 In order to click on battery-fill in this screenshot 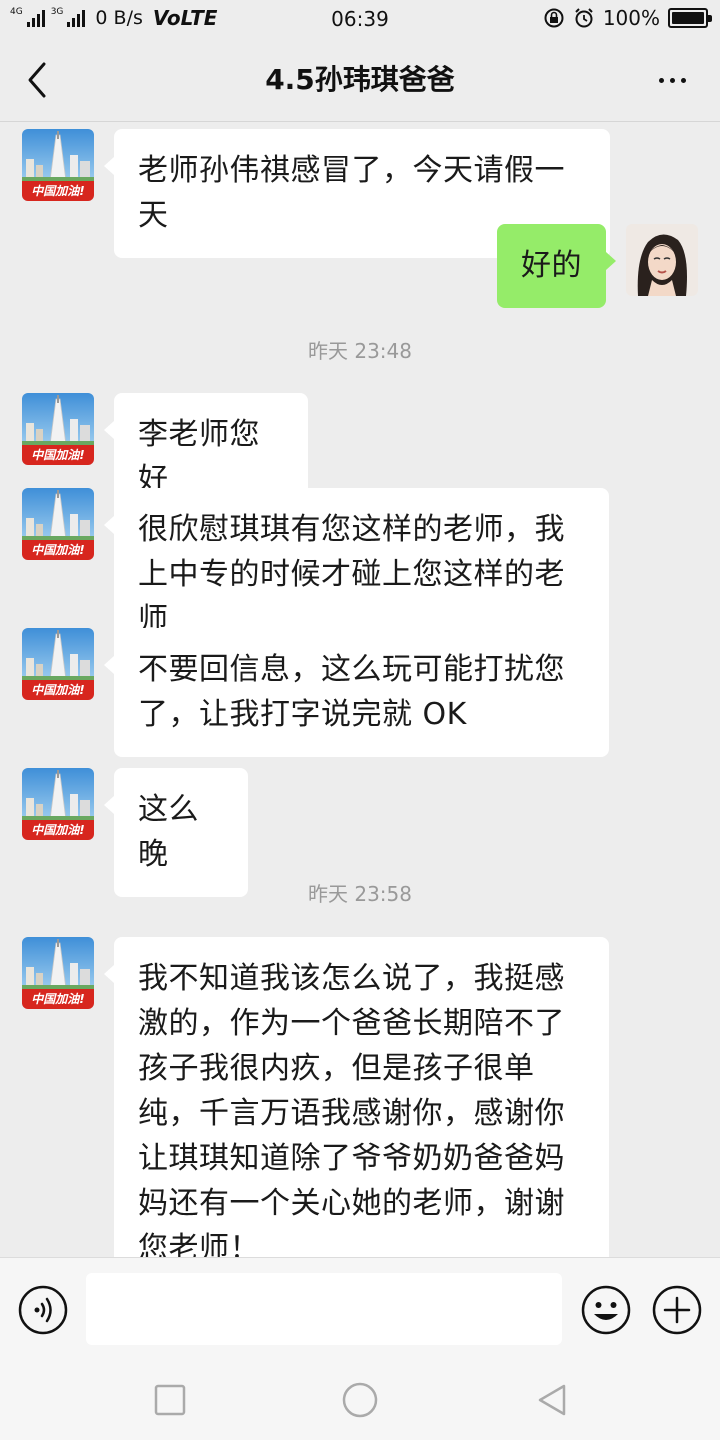, I will do `click(688, 18)`.